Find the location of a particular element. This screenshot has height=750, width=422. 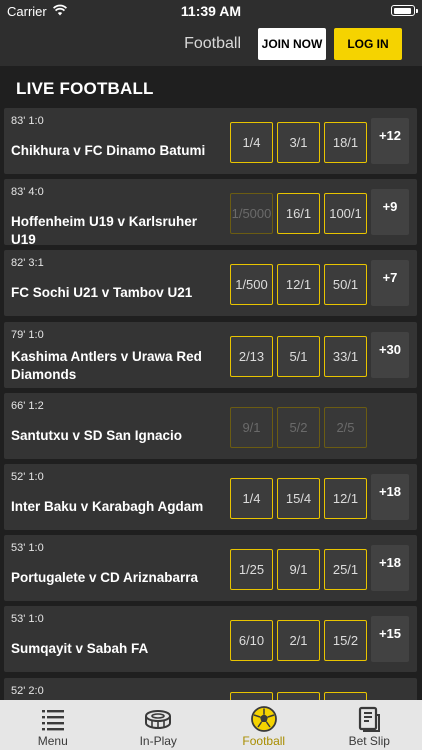

match-clock-score: 52' 2:0 is located at coordinates (27, 690).